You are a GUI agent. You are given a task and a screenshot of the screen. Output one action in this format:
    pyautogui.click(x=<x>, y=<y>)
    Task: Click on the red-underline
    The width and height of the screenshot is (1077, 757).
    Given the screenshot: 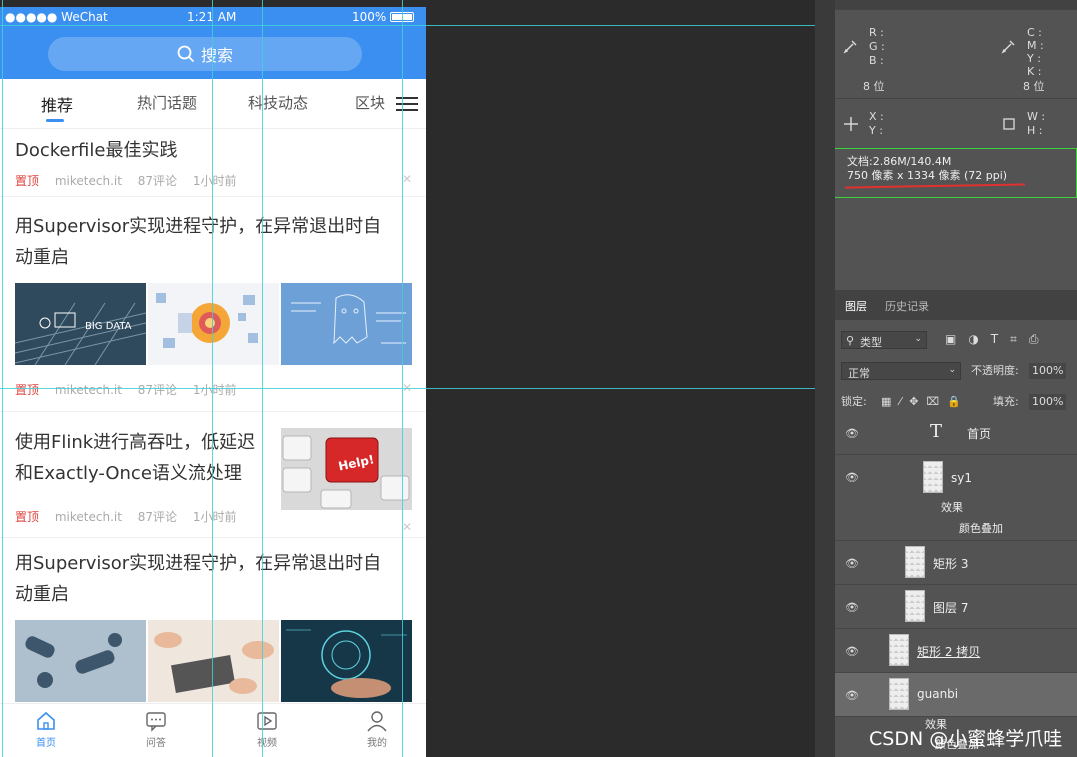 What is the action you would take?
    pyautogui.click(x=935, y=186)
    